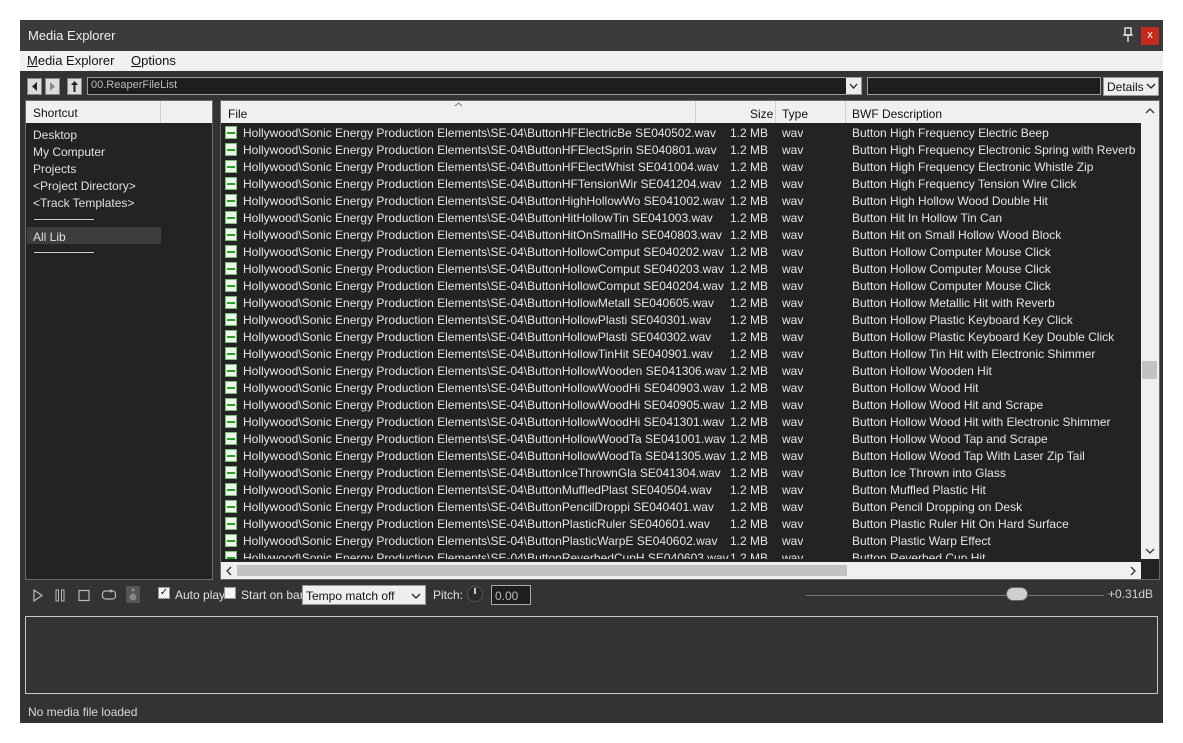 This screenshot has height=743, width=1183. Describe the element at coordinates (511, 595) in the screenshot. I see `pitch-input: 0.00` at that location.